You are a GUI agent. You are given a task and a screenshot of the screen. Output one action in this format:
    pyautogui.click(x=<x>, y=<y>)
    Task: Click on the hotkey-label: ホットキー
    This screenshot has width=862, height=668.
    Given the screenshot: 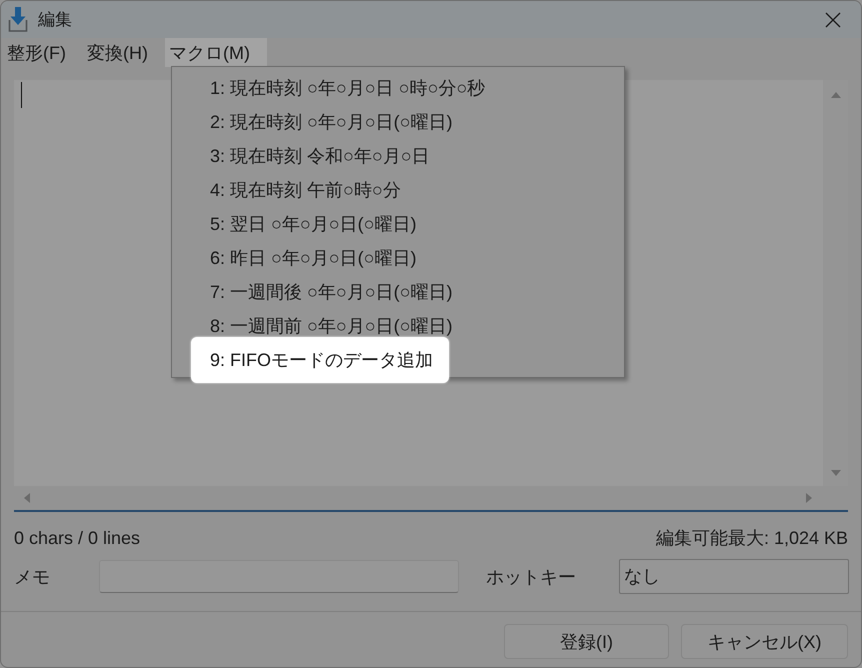 What is the action you would take?
    pyautogui.click(x=531, y=577)
    